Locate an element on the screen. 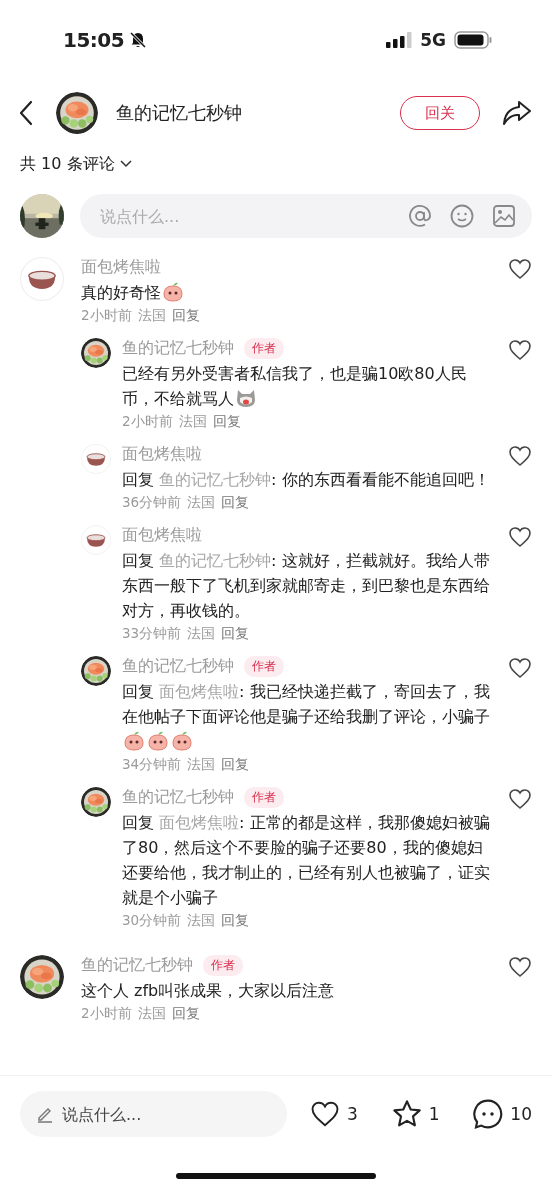 This screenshot has width=552, height=1200. image-icon is located at coordinates (504, 216).